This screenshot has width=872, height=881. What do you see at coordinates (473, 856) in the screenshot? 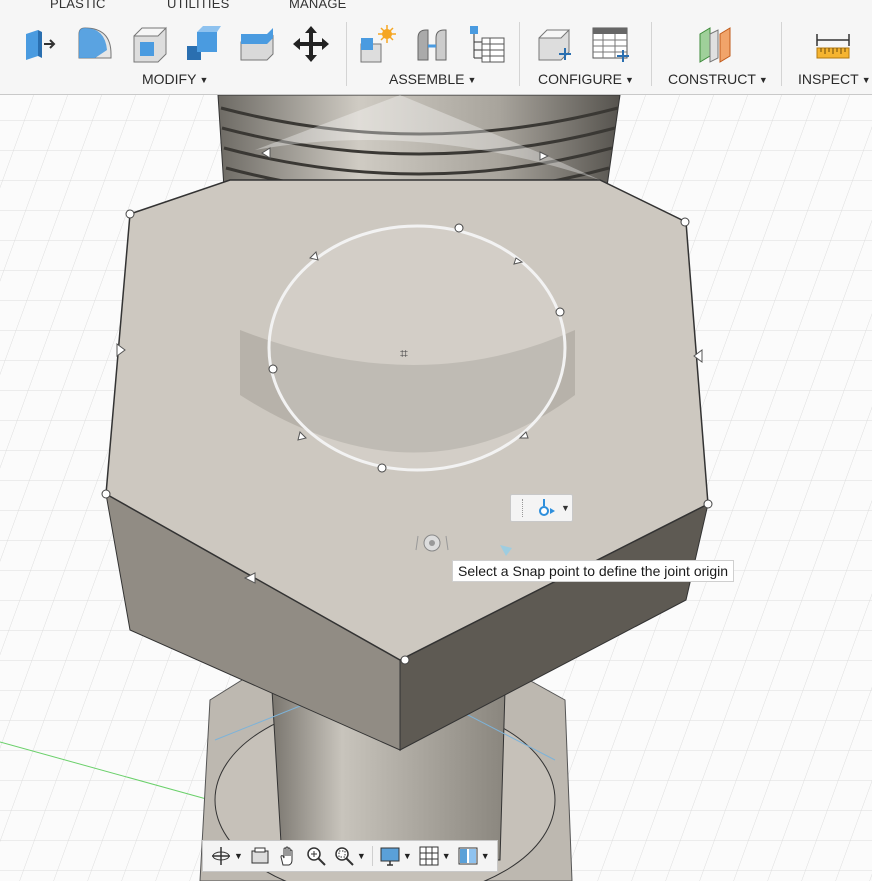
I see `viewports-icon: ▼` at bounding box center [473, 856].